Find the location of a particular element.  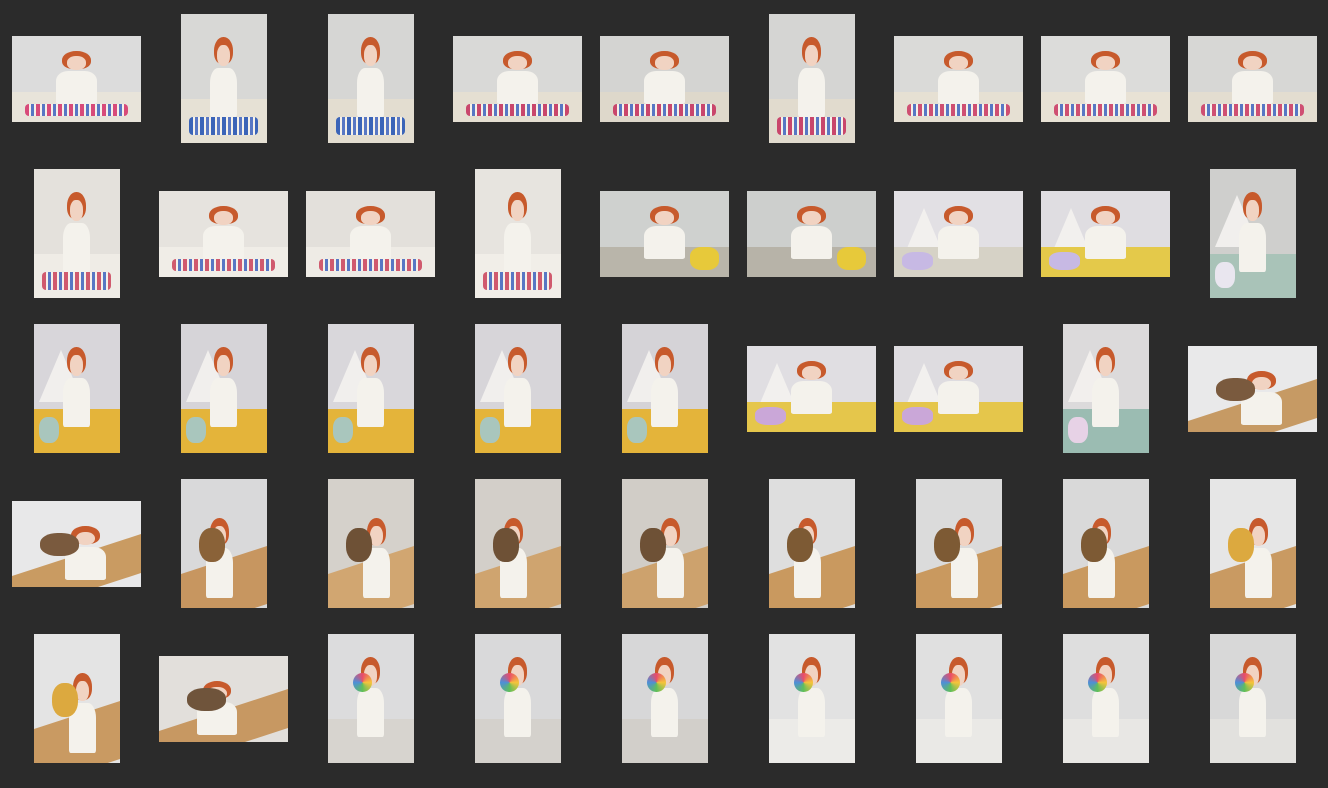

tent-icon is located at coordinates (49, 429).